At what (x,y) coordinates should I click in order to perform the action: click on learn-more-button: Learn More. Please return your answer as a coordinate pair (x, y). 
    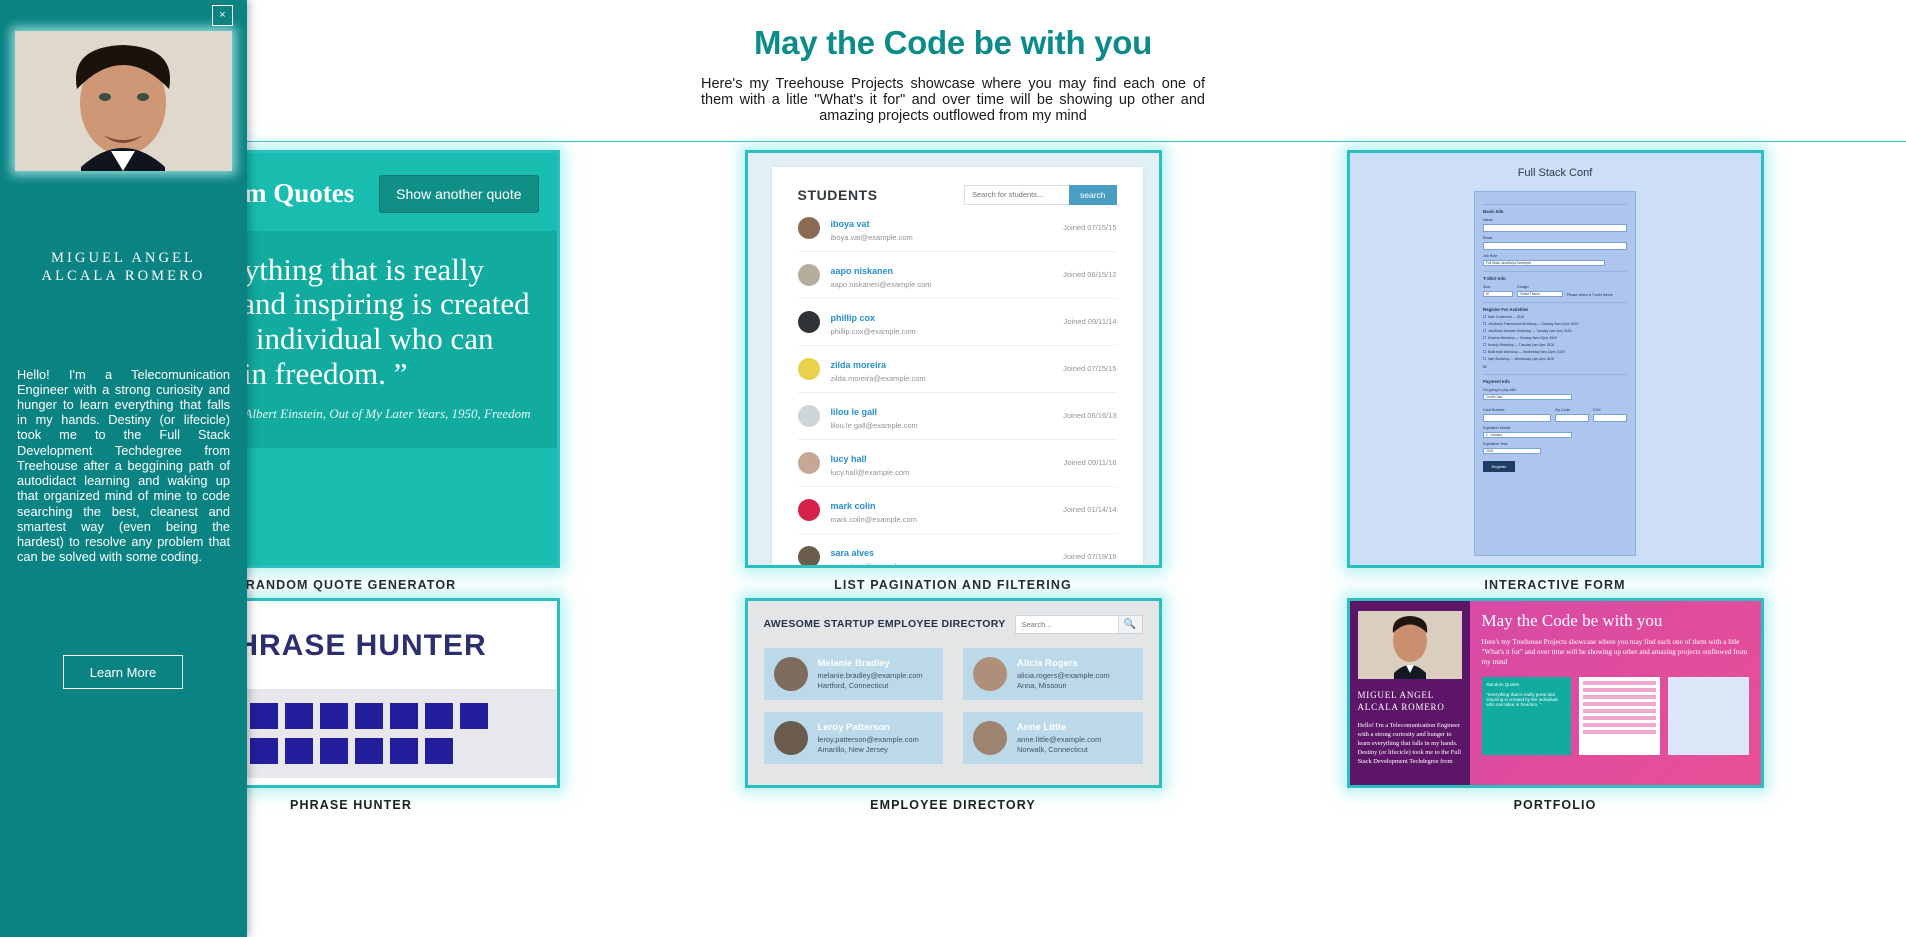
    Looking at the image, I should click on (123, 672).